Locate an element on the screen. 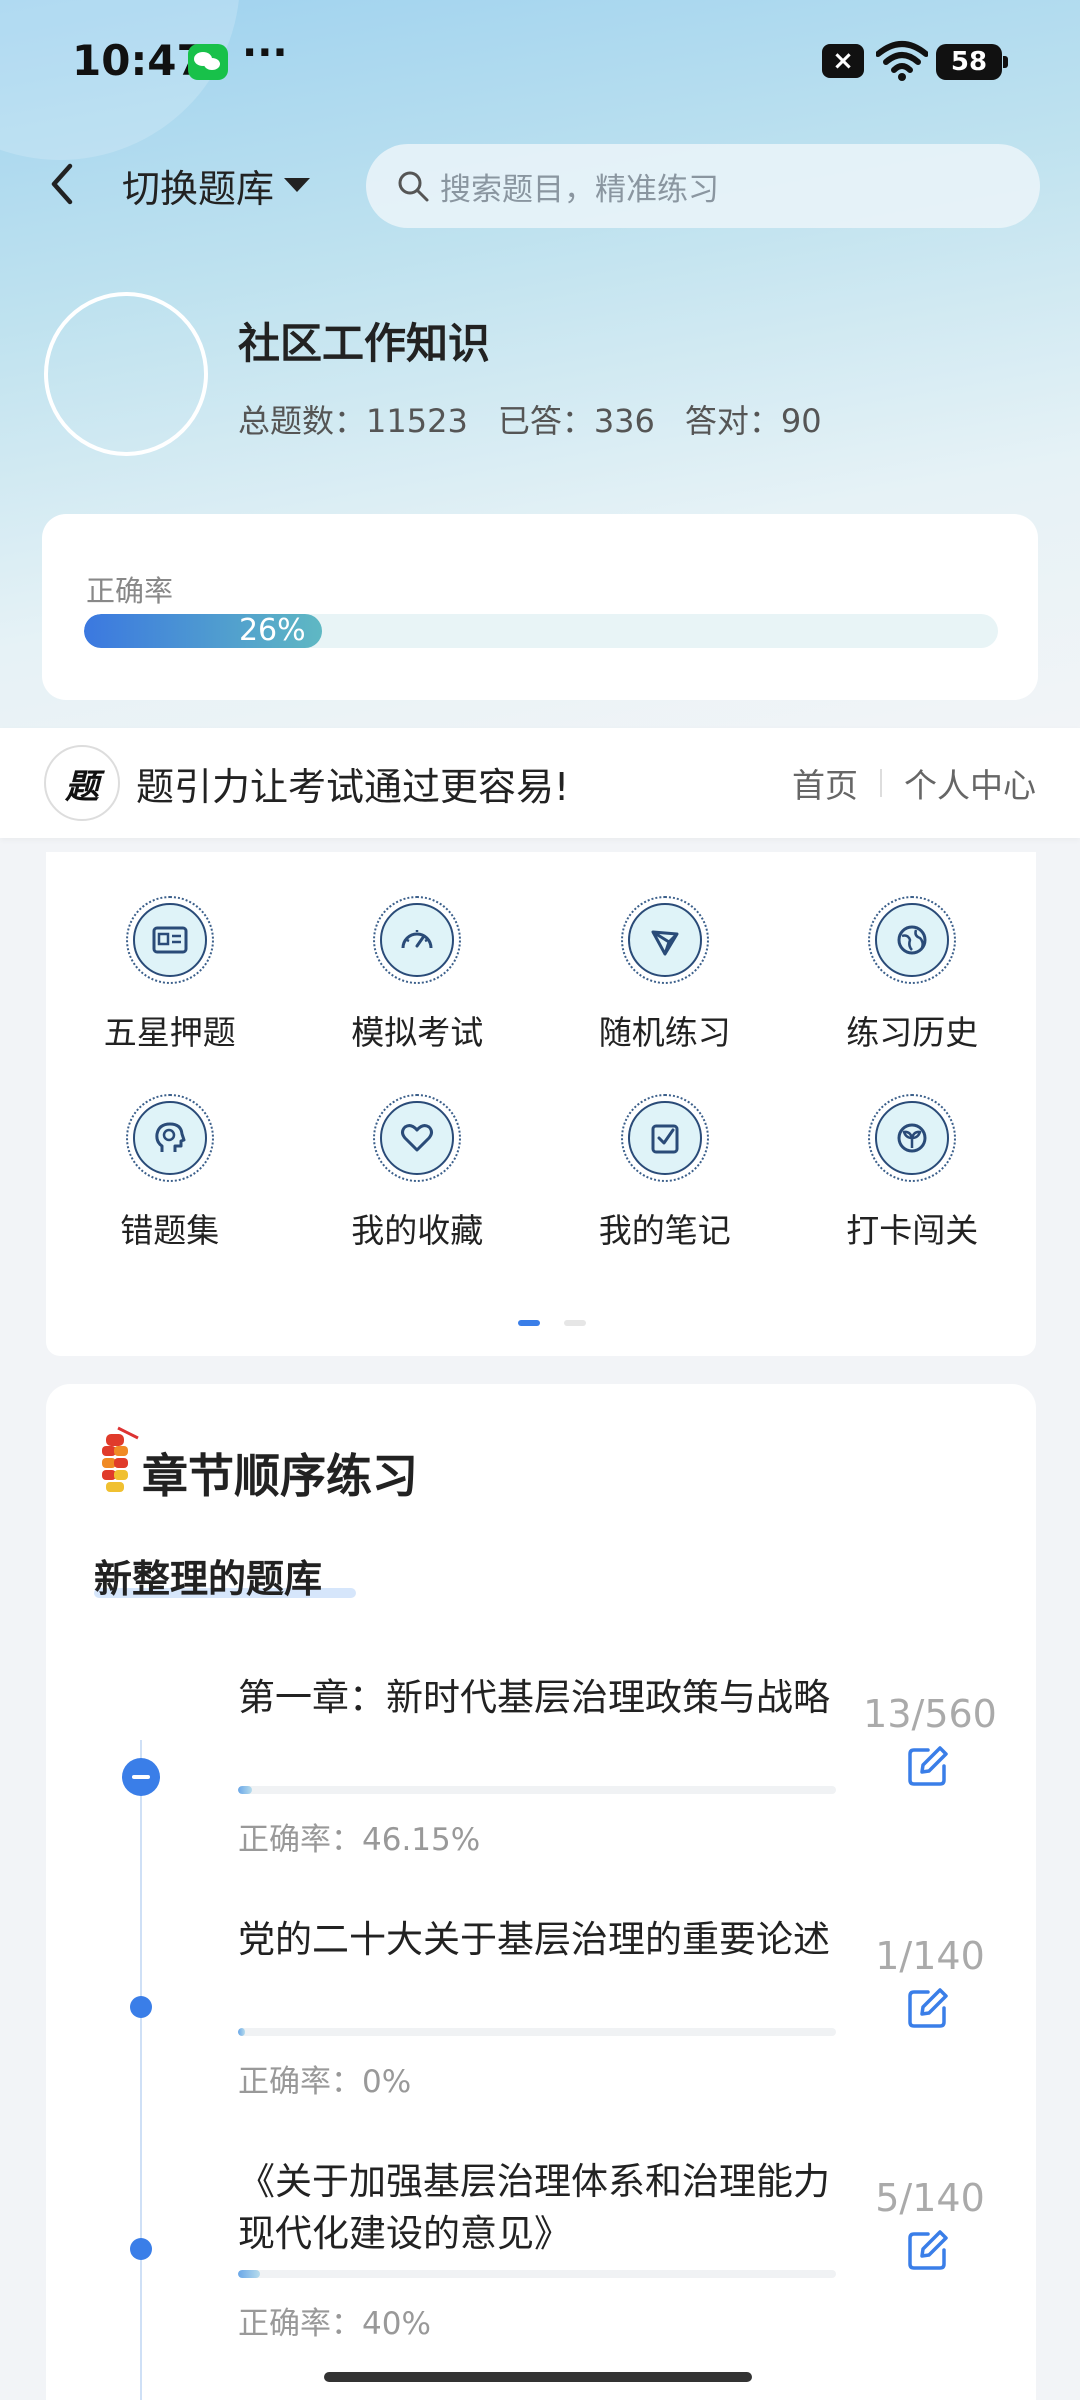 The height and width of the screenshot is (2400, 1080). id-card-icon is located at coordinates (169, 940).